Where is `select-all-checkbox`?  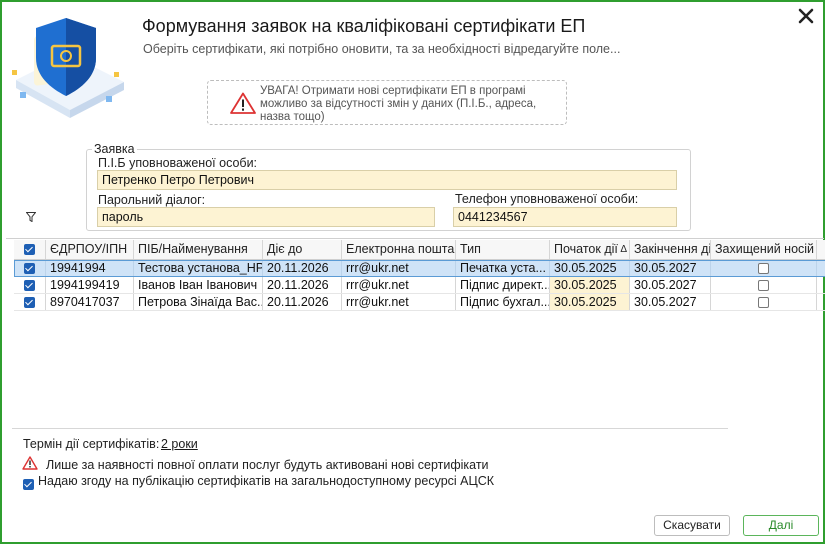 select-all-checkbox is located at coordinates (30, 249).